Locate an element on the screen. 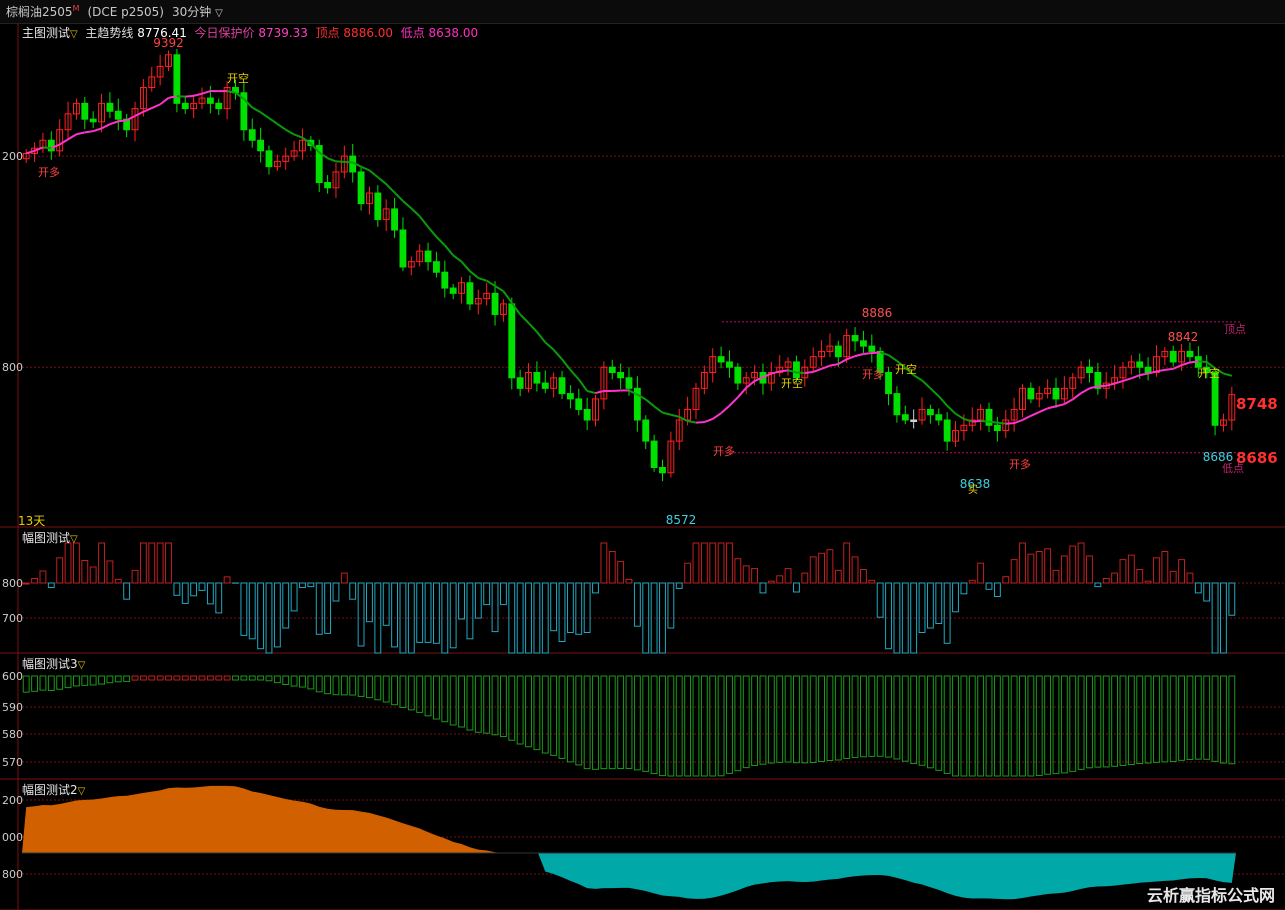 Image resolution: width=1285 pixels, height=910 pixels. watermark: 云析赢指标公式网 is located at coordinates (1210, 895).